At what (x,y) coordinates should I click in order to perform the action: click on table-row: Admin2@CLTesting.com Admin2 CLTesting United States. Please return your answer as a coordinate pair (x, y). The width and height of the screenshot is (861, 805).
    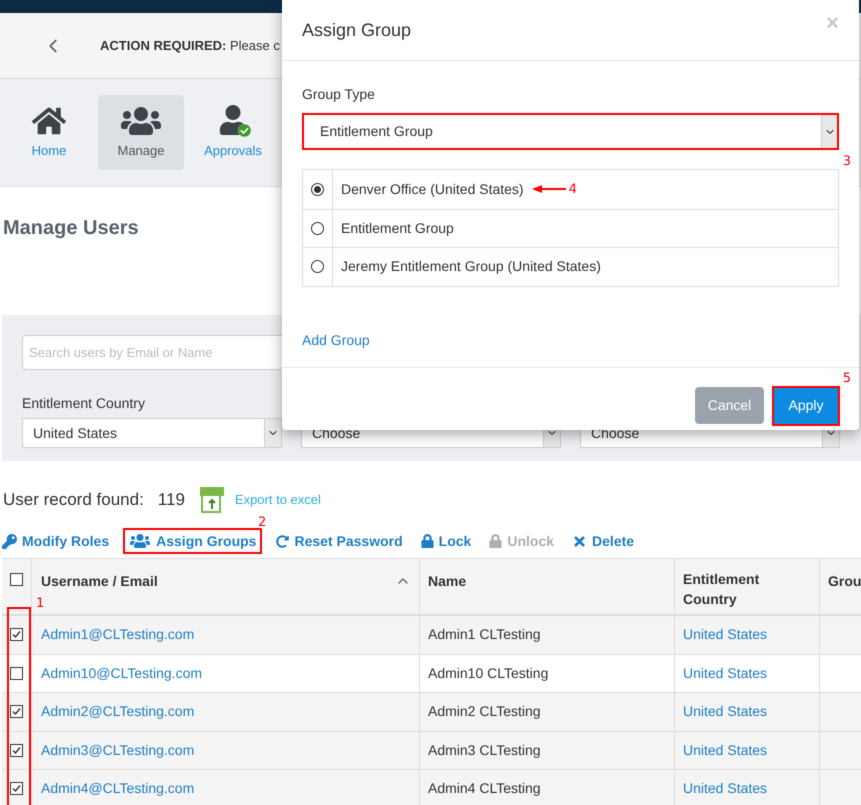
    Looking at the image, I should click on (431, 712).